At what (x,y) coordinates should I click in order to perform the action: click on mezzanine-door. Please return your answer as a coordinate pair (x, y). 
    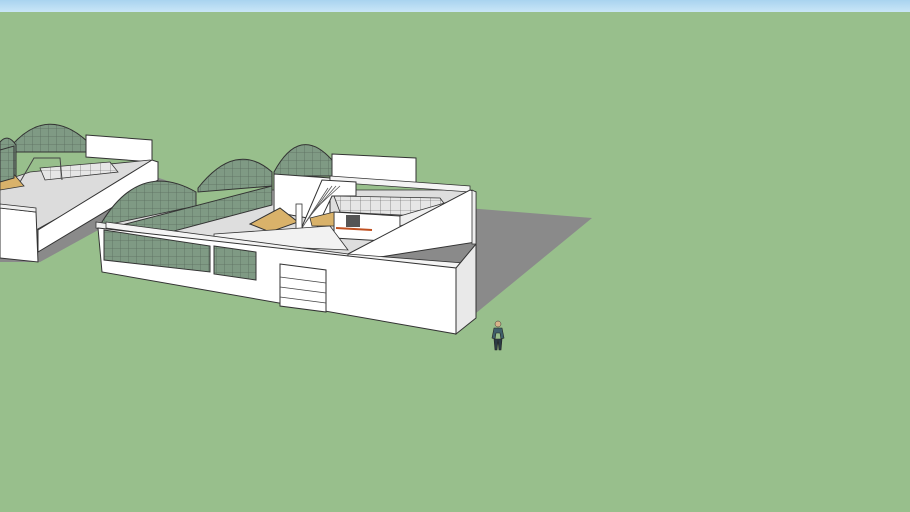
    Looking at the image, I should click on (353, 221).